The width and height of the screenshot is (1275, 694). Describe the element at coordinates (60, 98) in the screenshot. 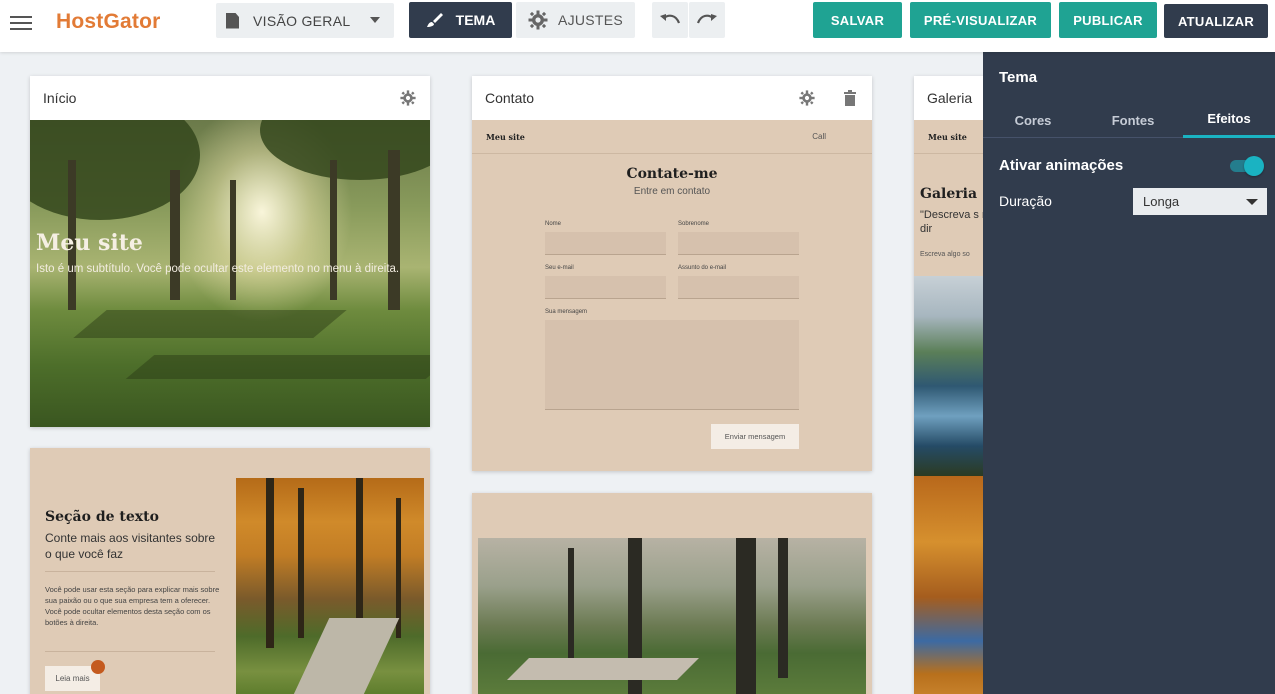

I see `card-title: Início` at that location.